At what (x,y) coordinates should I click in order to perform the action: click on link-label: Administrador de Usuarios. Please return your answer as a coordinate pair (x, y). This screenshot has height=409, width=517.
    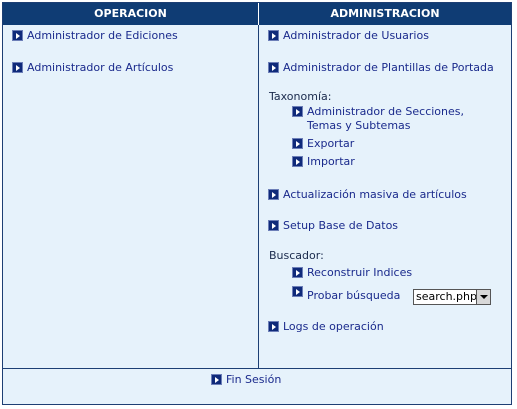
    Looking at the image, I should click on (356, 35).